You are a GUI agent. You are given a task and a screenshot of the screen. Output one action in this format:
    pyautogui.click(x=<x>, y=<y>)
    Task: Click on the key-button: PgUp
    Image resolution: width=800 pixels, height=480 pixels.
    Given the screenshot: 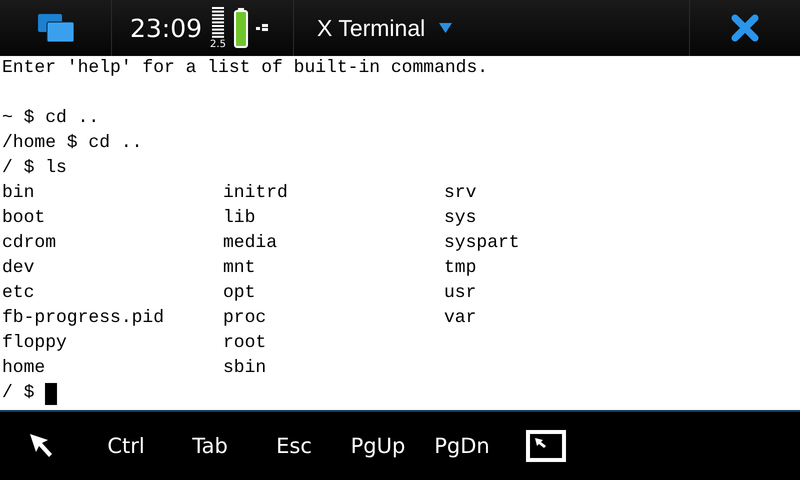 What is the action you would take?
    pyautogui.click(x=378, y=446)
    